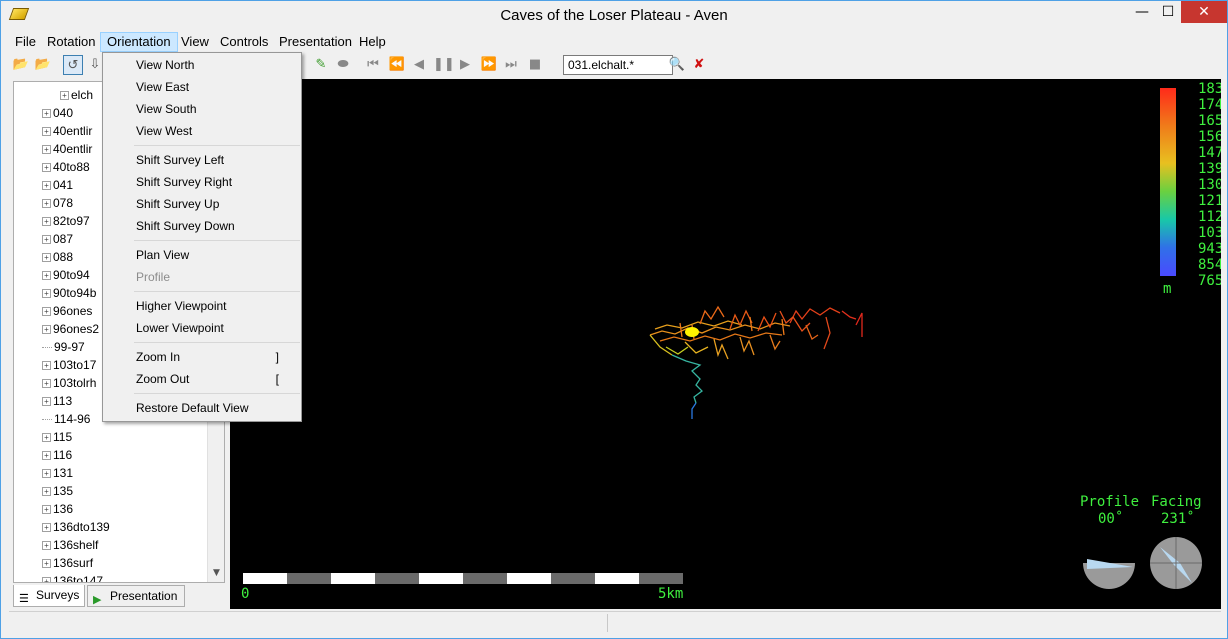 The height and width of the screenshot is (639, 1228). Describe the element at coordinates (511, 65) in the screenshot. I see `forward-fastest-icon: ⏭` at that location.